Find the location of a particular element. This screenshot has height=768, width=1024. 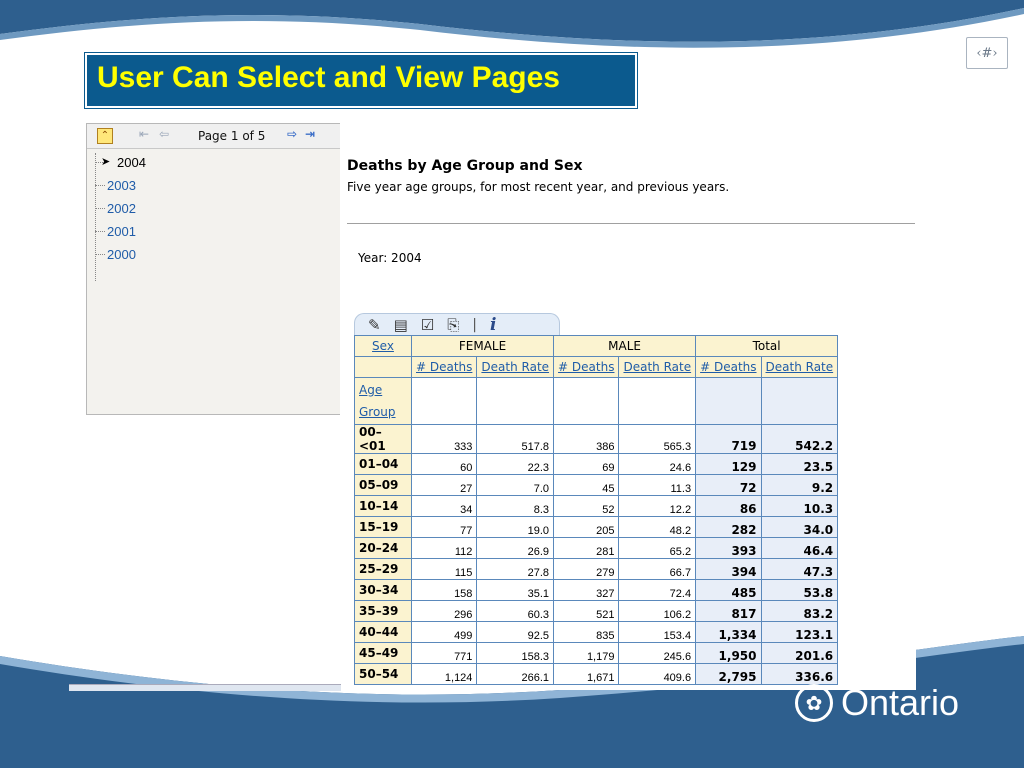

format-icon: ▤ is located at coordinates (401, 325).